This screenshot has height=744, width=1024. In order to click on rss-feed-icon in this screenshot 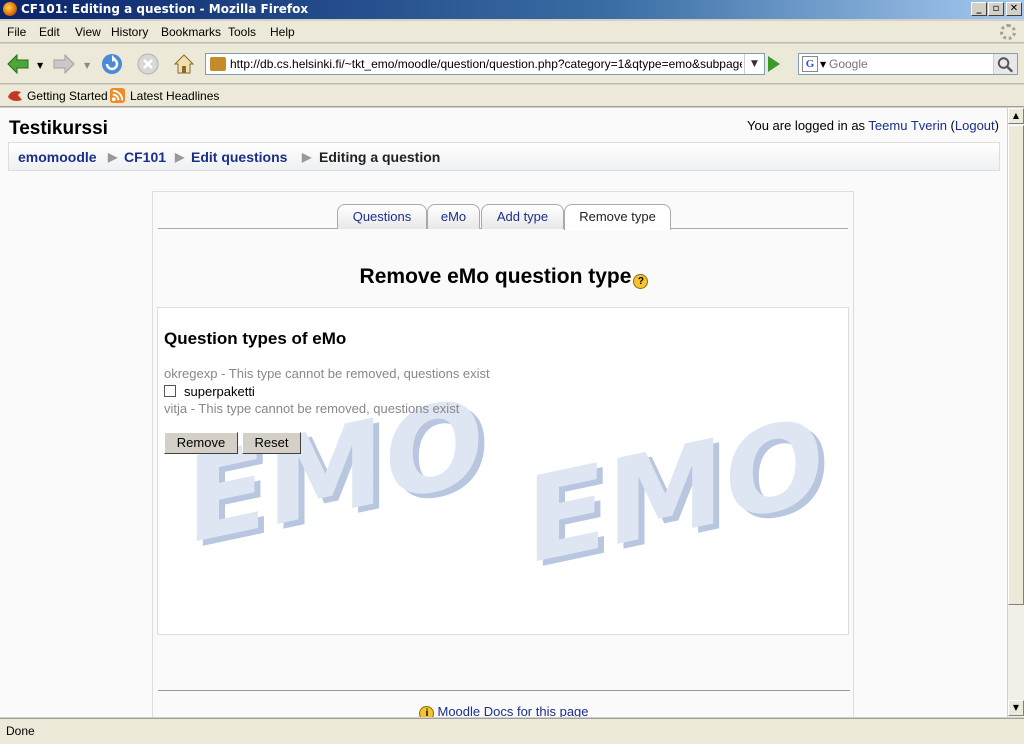, I will do `click(117, 95)`.